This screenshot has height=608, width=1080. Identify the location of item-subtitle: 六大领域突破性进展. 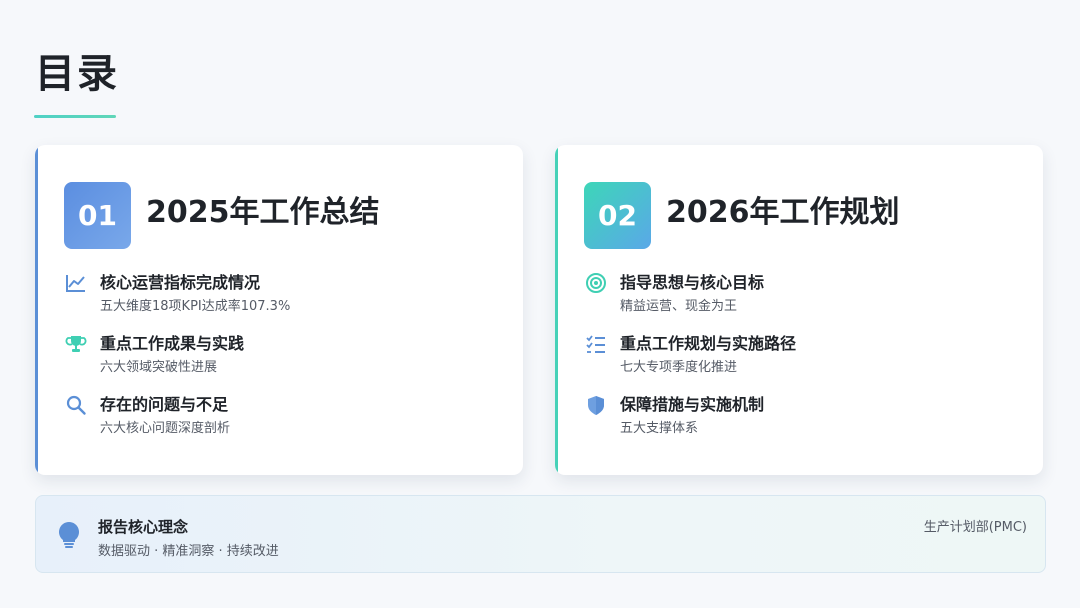
(159, 367).